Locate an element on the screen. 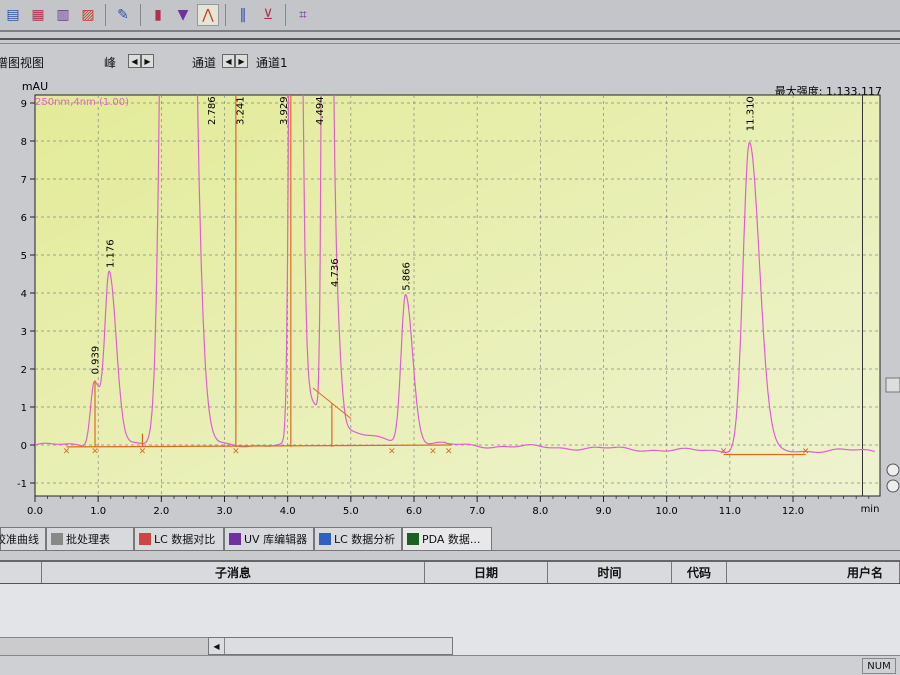 The height and width of the screenshot is (675, 900). peak-label: 4.736 is located at coordinates (335, 272).